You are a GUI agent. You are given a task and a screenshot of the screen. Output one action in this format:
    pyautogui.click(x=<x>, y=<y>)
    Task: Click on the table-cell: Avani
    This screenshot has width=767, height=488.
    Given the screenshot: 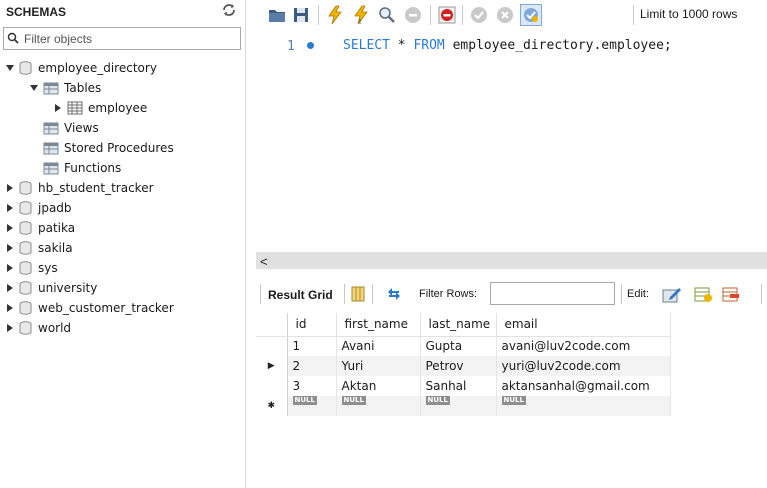 What is the action you would take?
    pyautogui.click(x=378, y=346)
    